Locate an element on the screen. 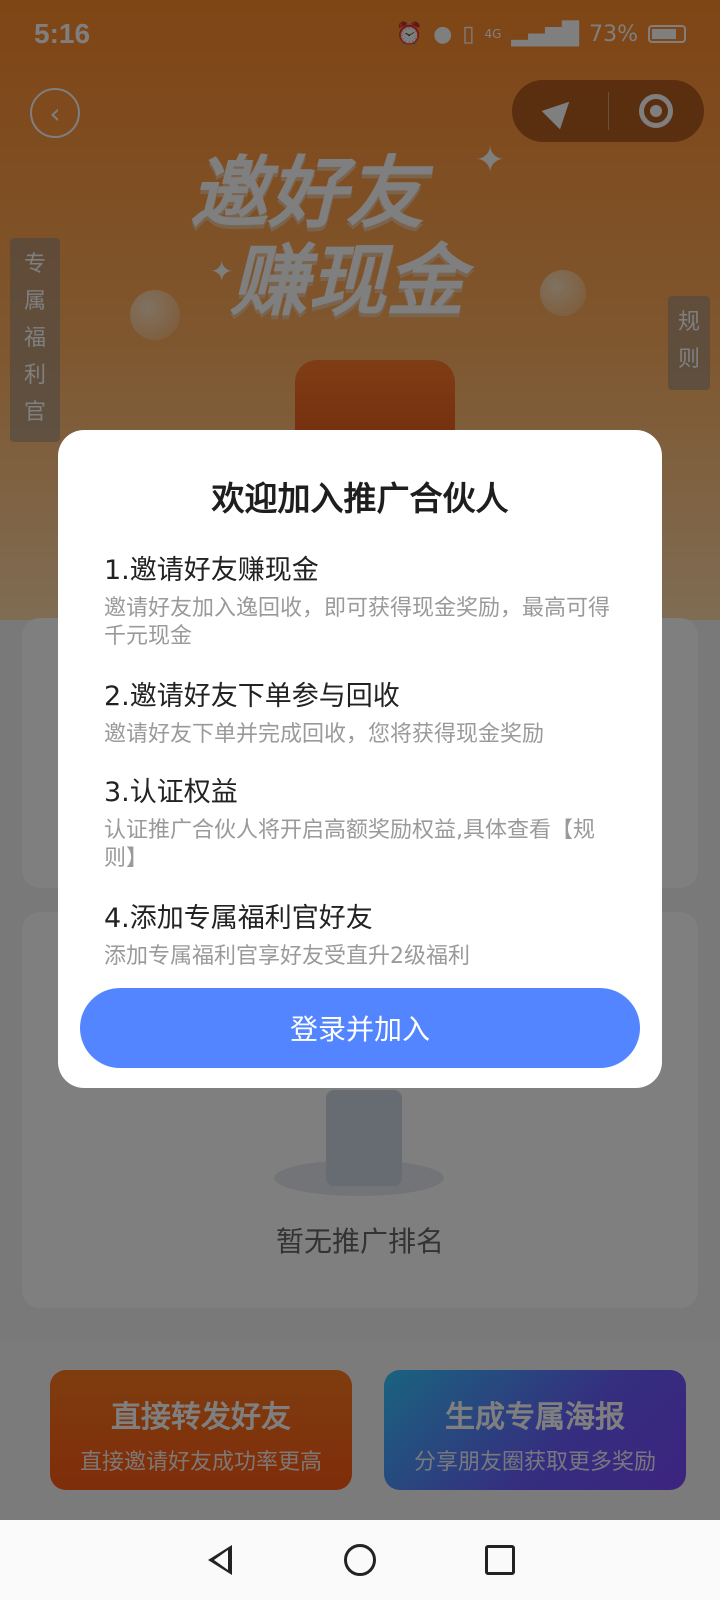 This screenshot has height=1600, width=720. benefit-title: 1.邀请好友赚现金 is located at coordinates (211, 570).